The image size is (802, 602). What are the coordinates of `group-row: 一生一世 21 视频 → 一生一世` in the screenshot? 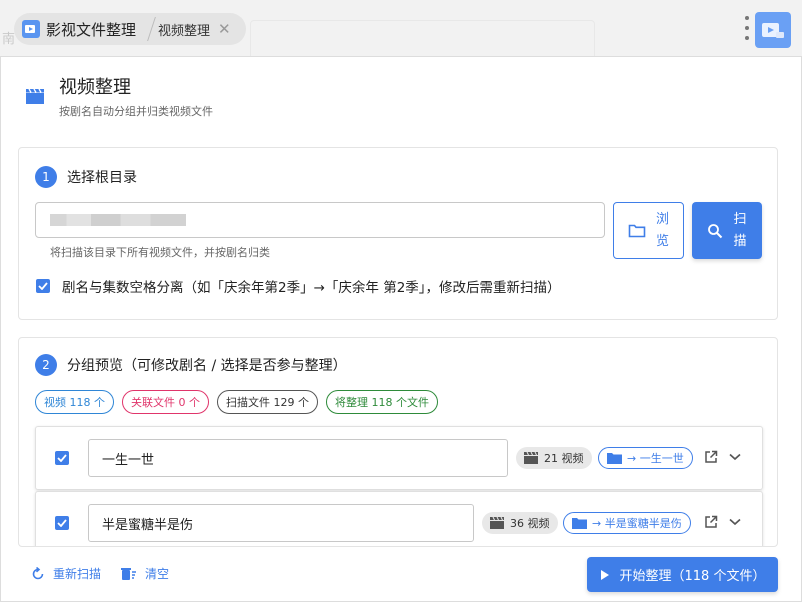 It's located at (399, 458).